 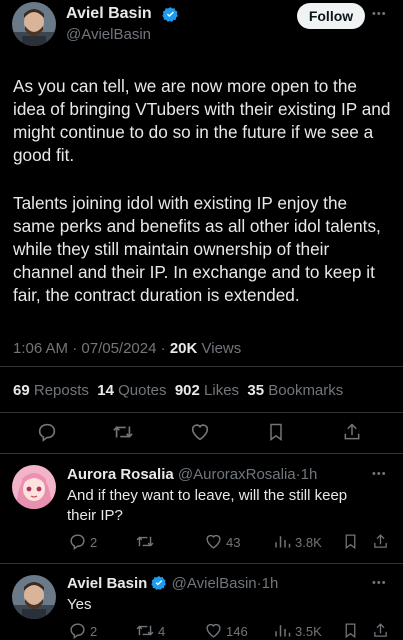 I want to click on quotes-stat: 14 Quotes, so click(x=131, y=390).